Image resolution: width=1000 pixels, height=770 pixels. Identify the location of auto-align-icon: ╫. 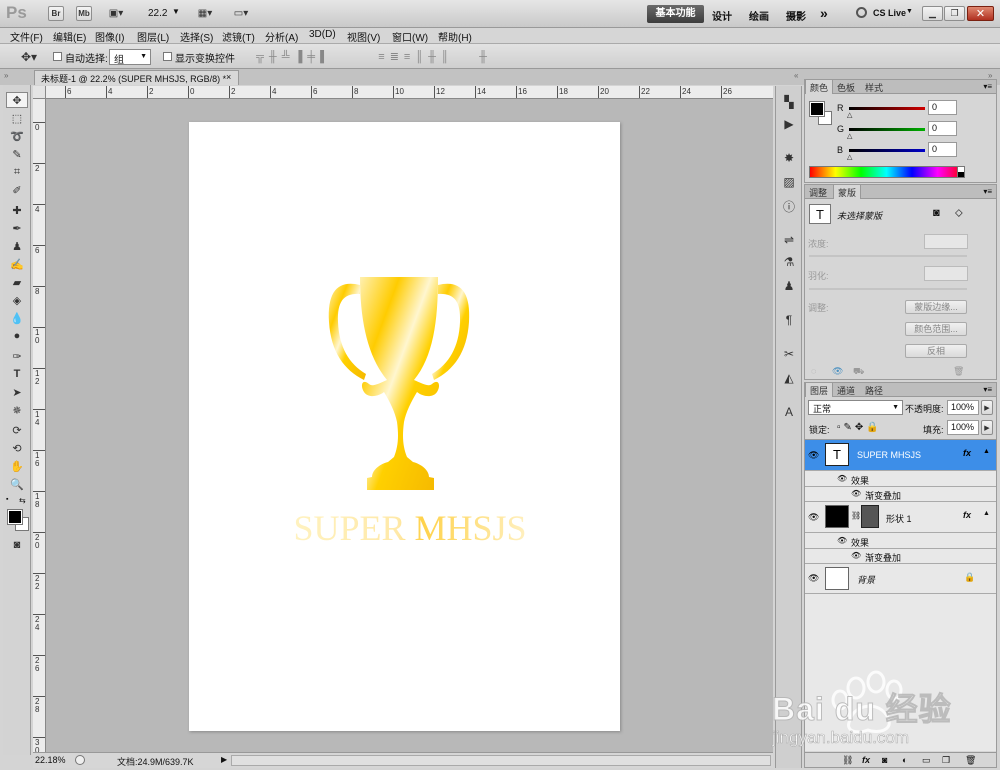
(483, 56).